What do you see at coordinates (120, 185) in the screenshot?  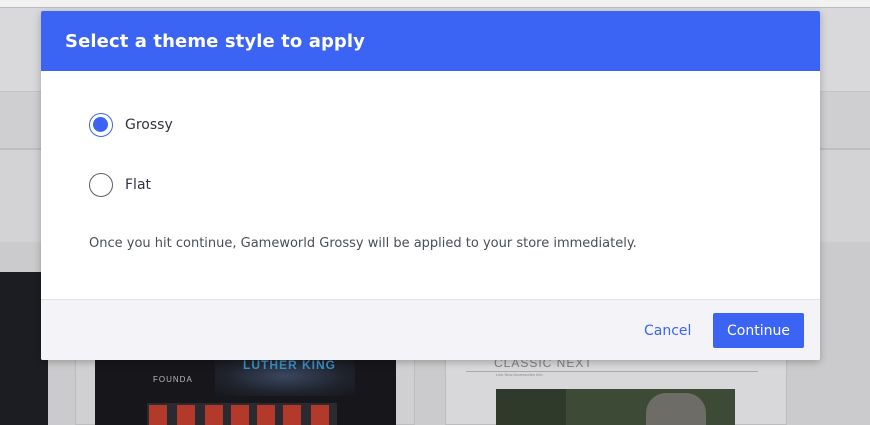 I see `style-option-flat: Flat` at bounding box center [120, 185].